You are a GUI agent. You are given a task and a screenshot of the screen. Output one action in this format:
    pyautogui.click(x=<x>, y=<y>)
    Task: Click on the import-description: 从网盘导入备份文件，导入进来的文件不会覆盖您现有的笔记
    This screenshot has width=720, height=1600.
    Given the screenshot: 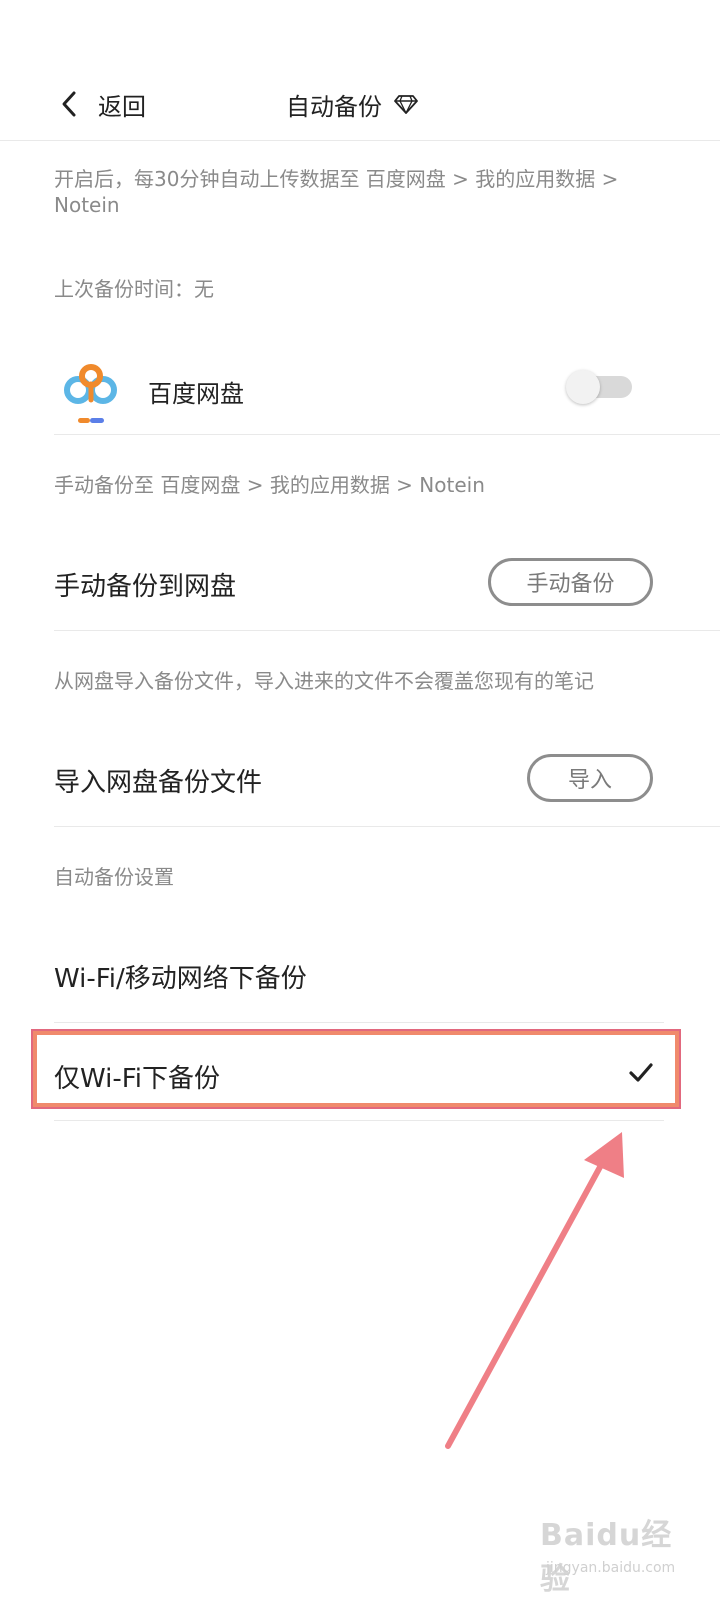 What is the action you would take?
    pyautogui.click(x=324, y=681)
    